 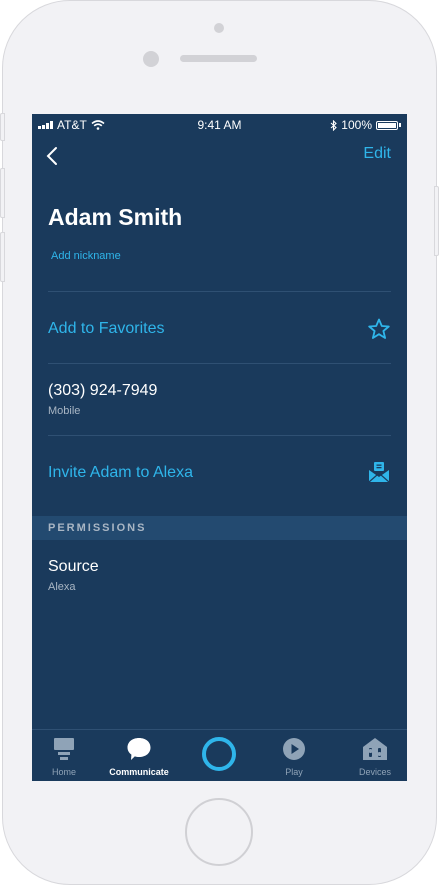 I want to click on contact-name: Adam Smith, so click(x=115, y=217).